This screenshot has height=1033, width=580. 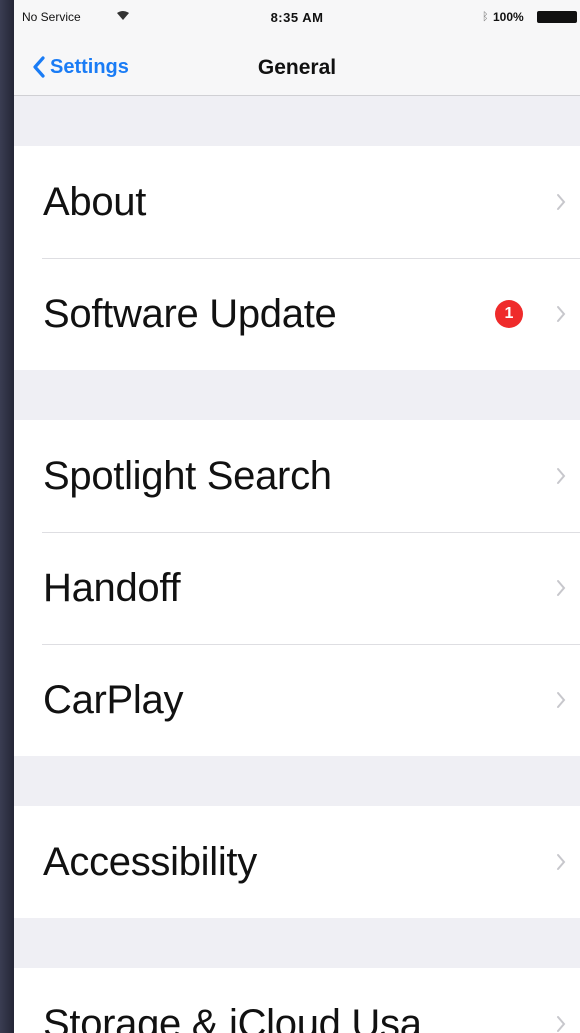 What do you see at coordinates (297, 700) in the screenshot?
I see `settings-row-carplay: CarPlay` at bounding box center [297, 700].